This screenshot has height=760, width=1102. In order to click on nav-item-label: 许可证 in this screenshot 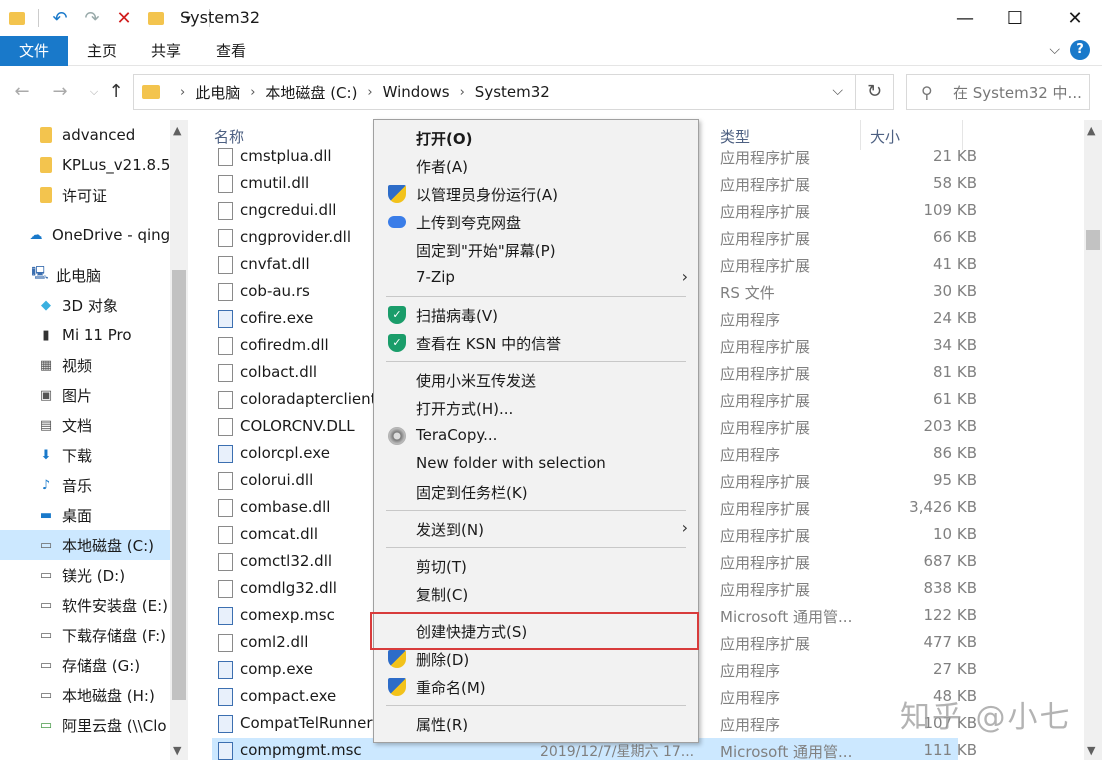, I will do `click(85, 195)`.